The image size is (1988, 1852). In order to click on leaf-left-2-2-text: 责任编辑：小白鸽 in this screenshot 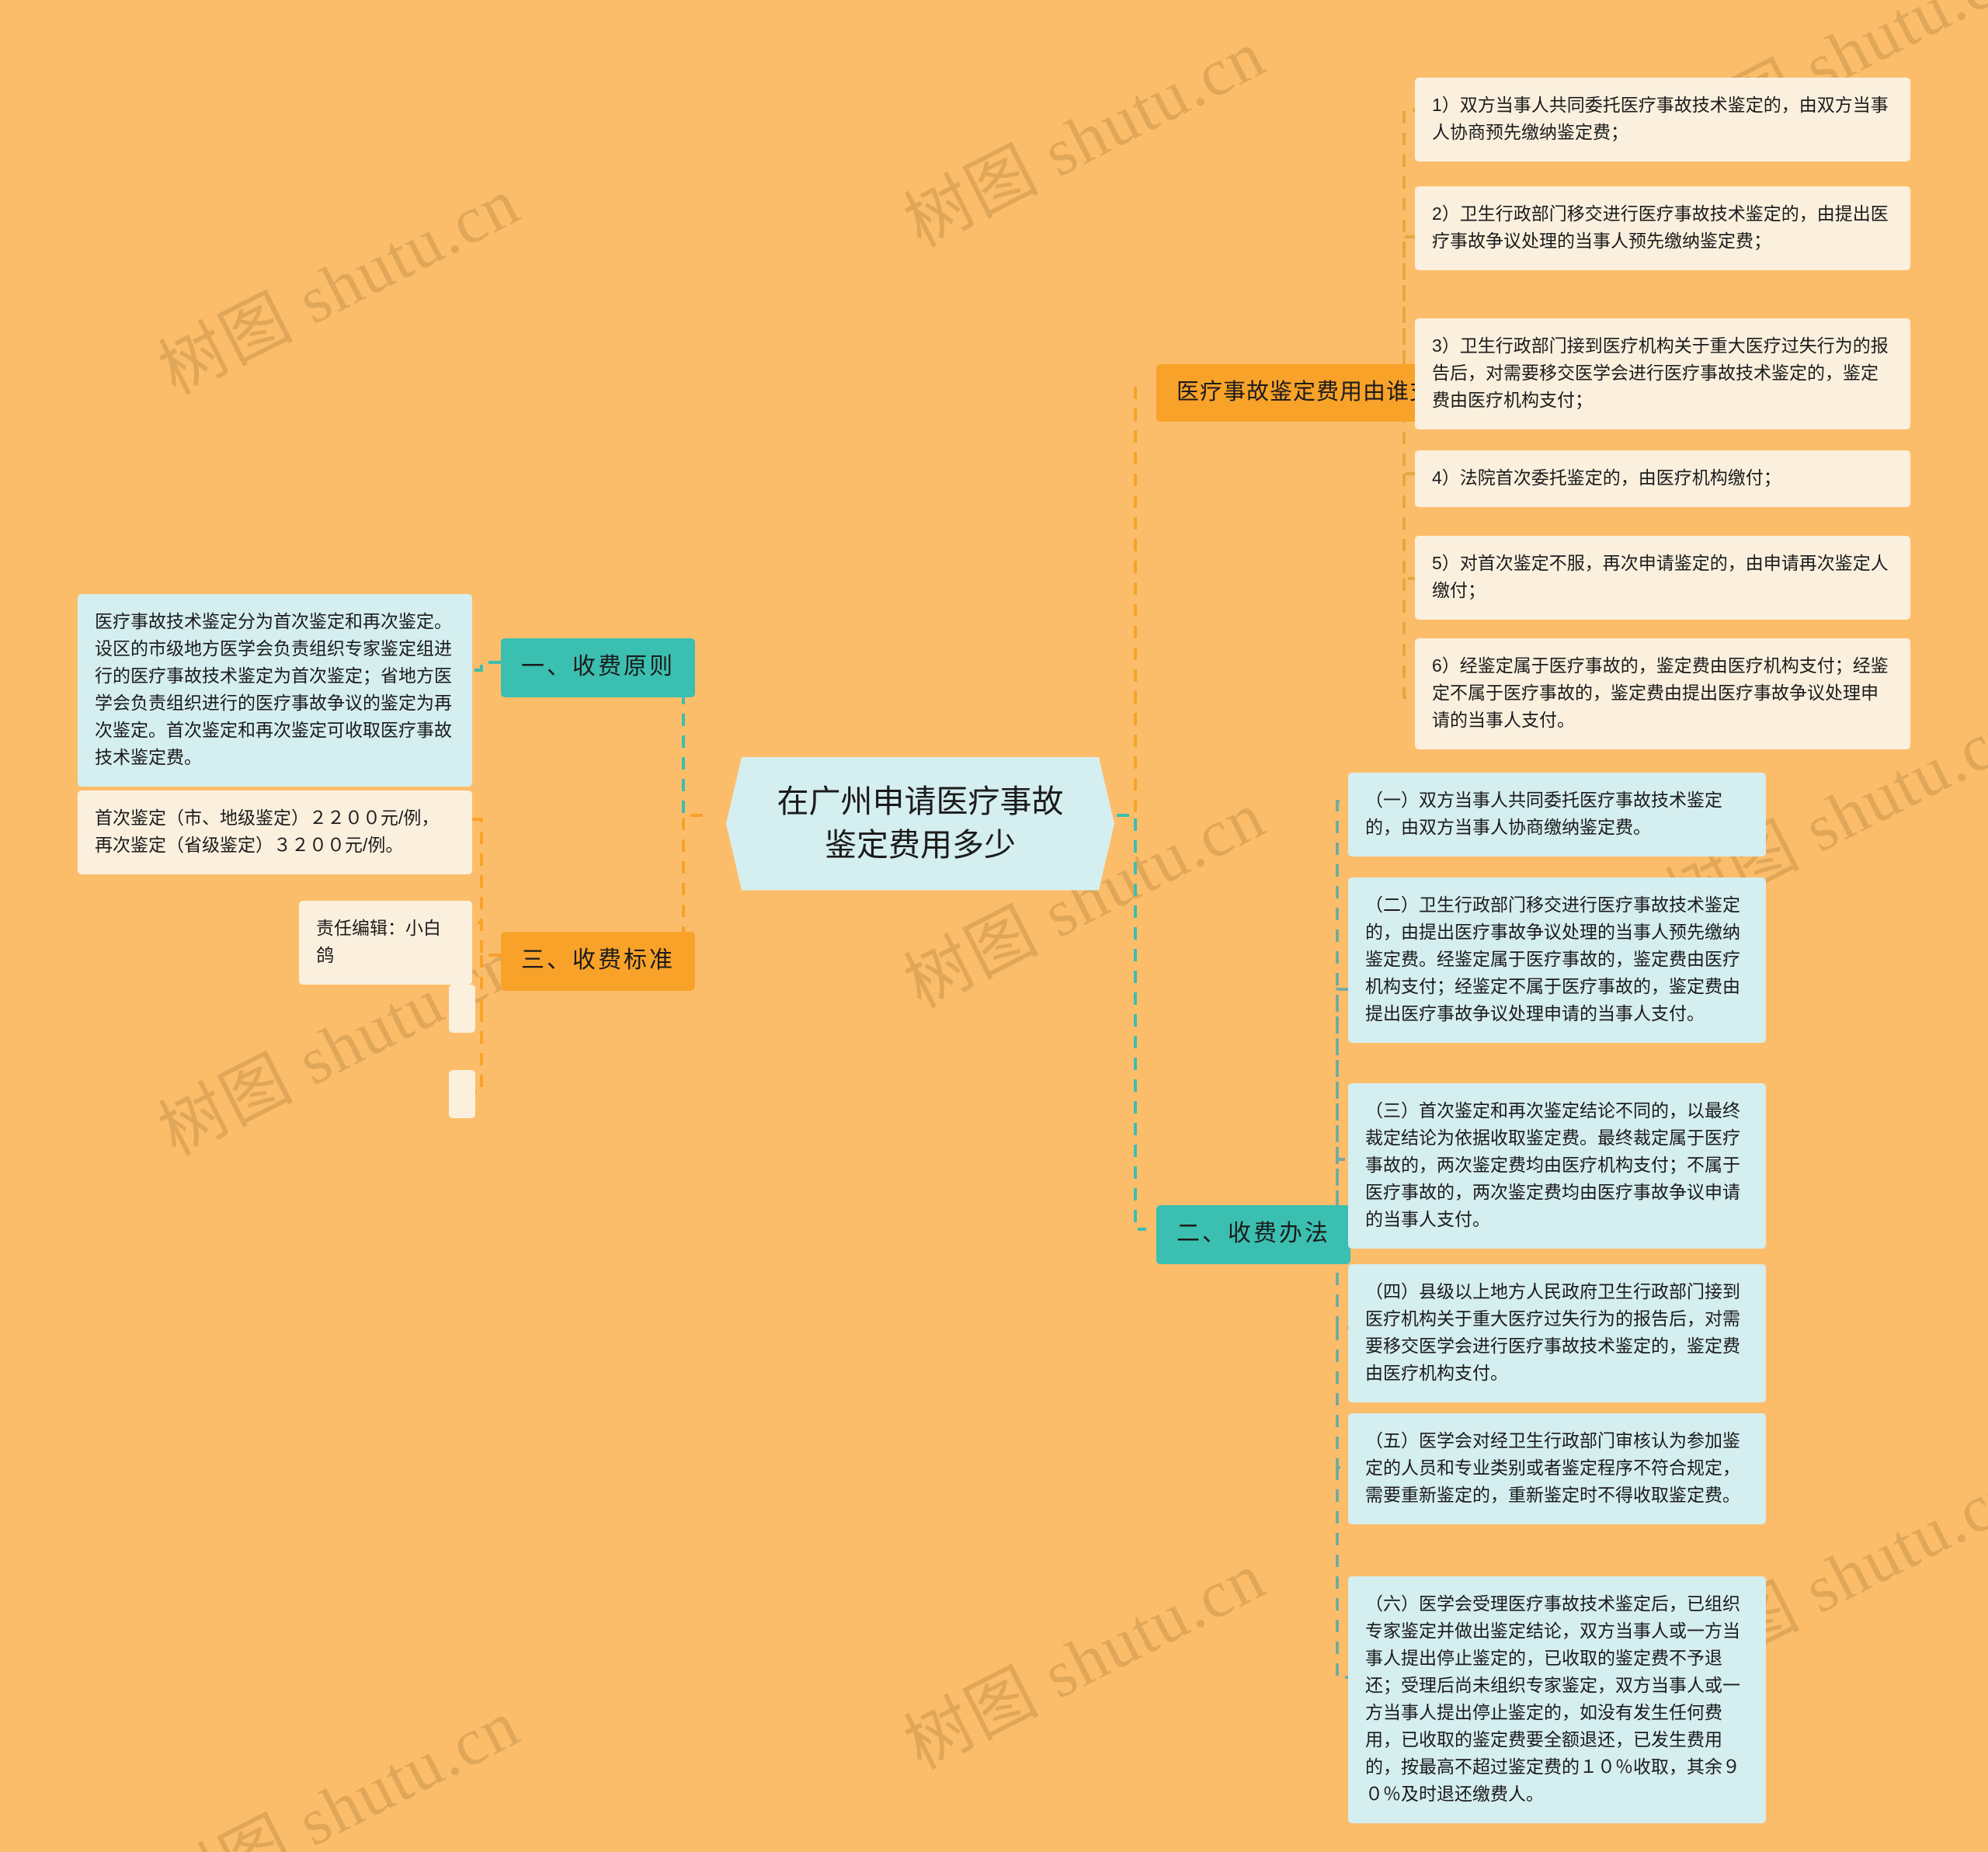, I will do `click(385, 943)`.